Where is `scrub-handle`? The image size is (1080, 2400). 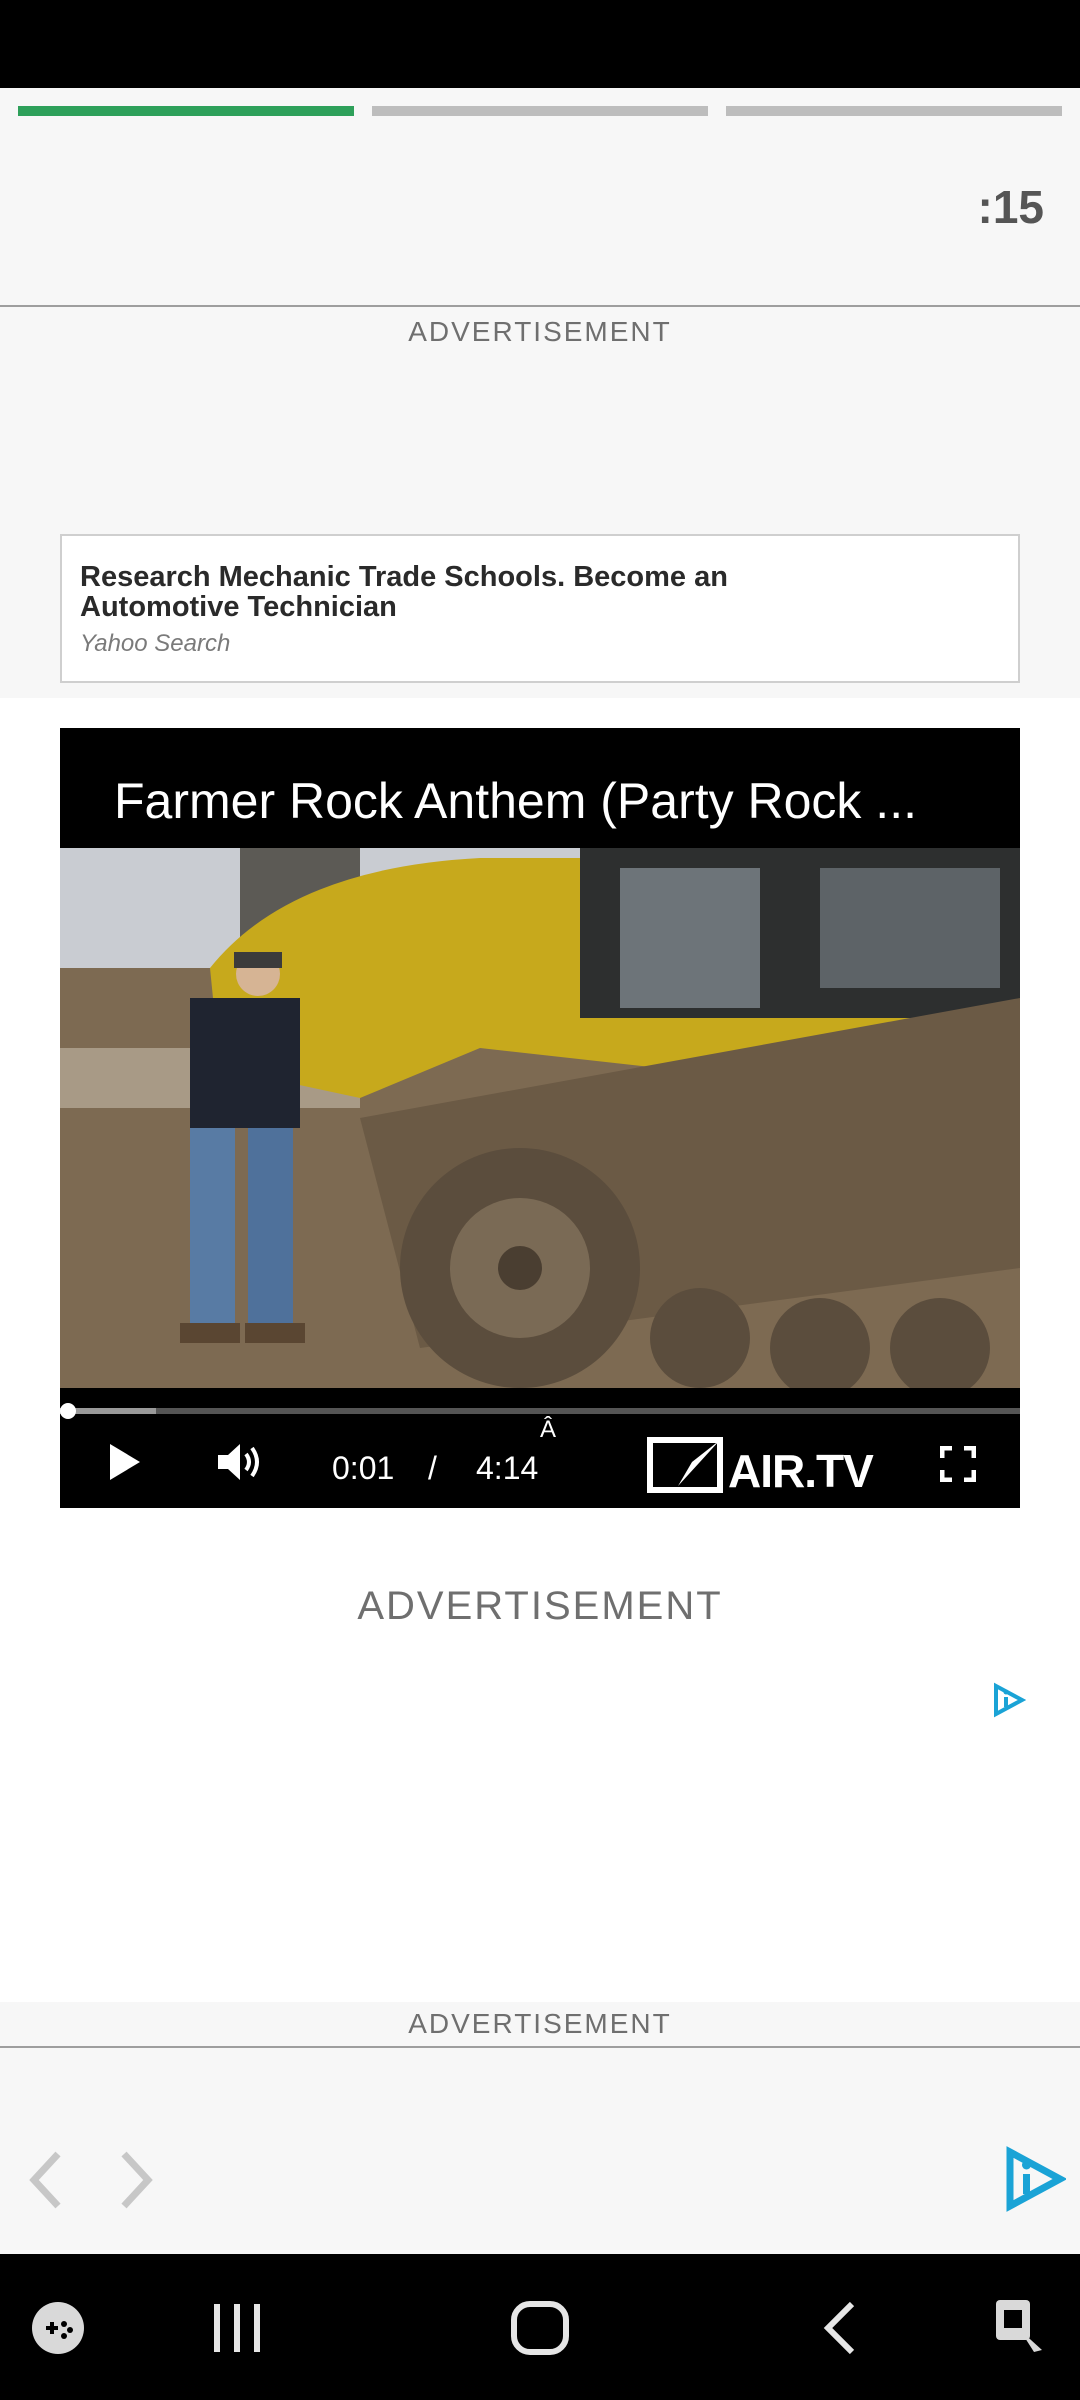
scrub-handle is located at coordinates (68, 1411).